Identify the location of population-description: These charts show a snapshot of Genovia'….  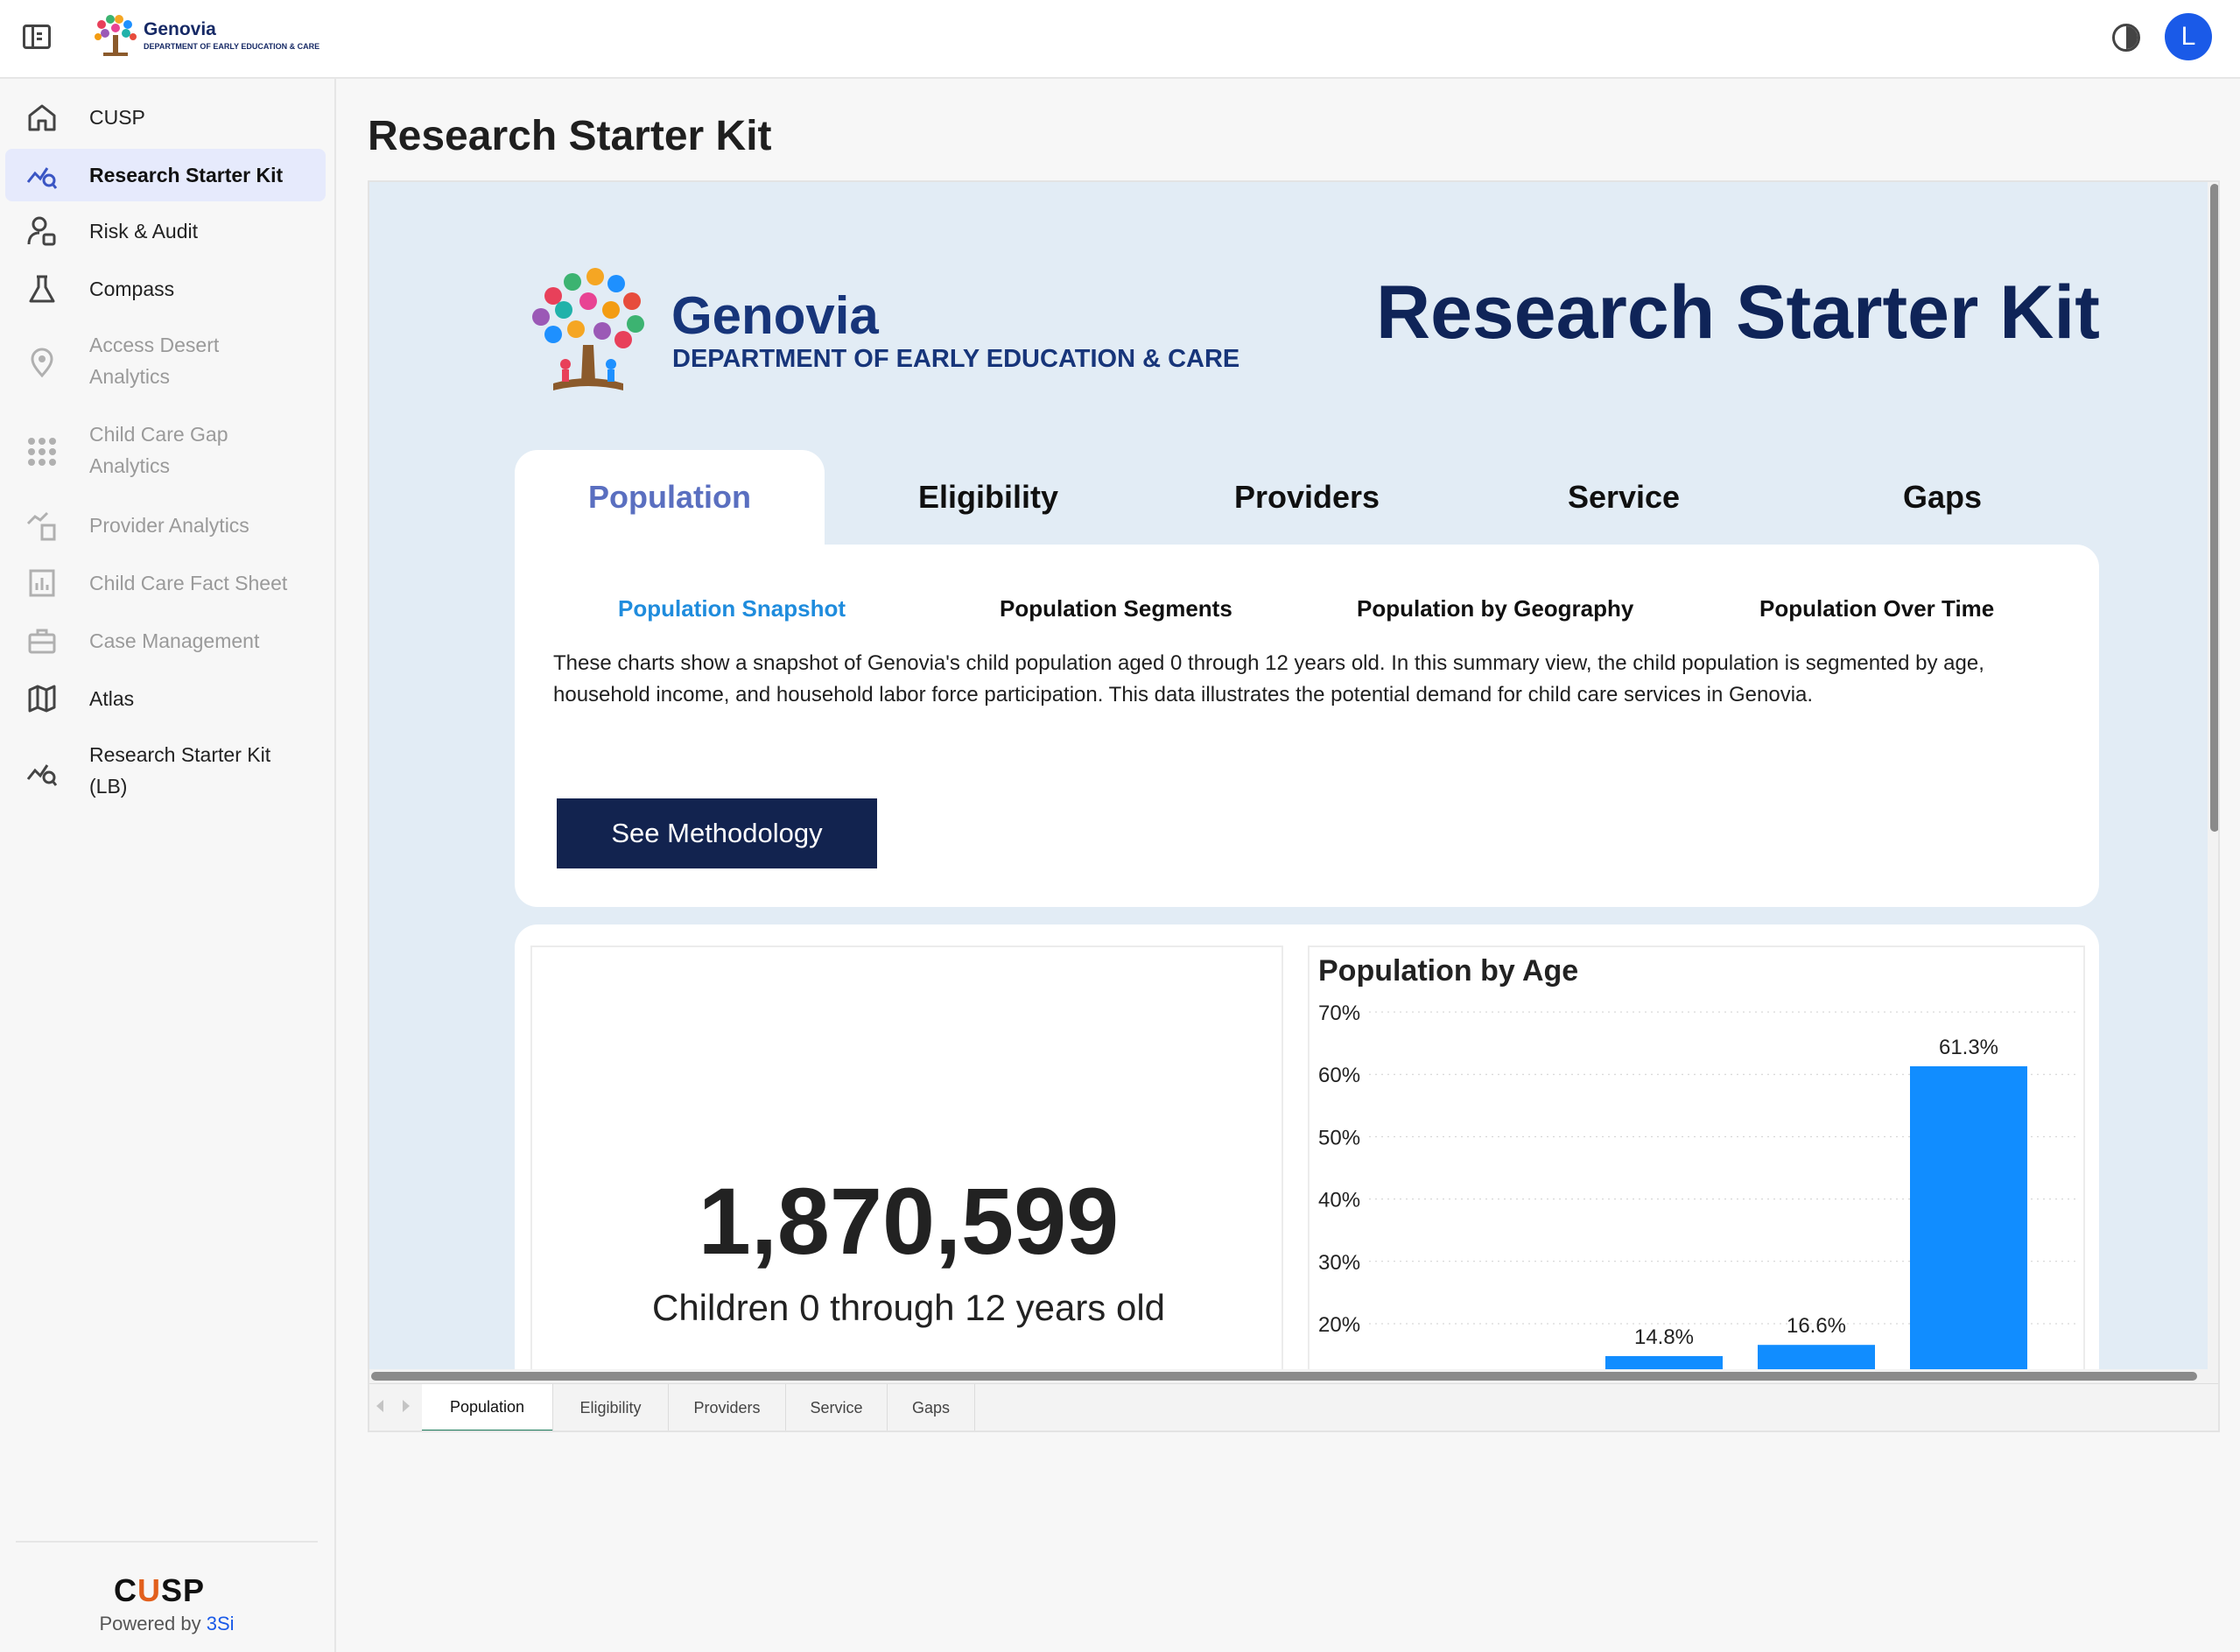
(1268, 678).